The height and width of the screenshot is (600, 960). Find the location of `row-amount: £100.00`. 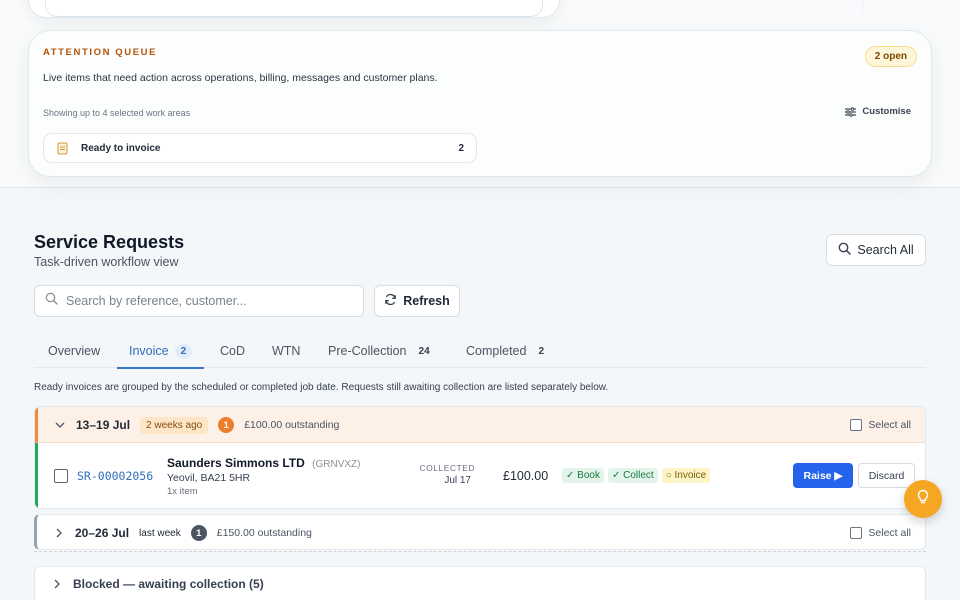

row-amount: £100.00 is located at coordinates (526, 476).